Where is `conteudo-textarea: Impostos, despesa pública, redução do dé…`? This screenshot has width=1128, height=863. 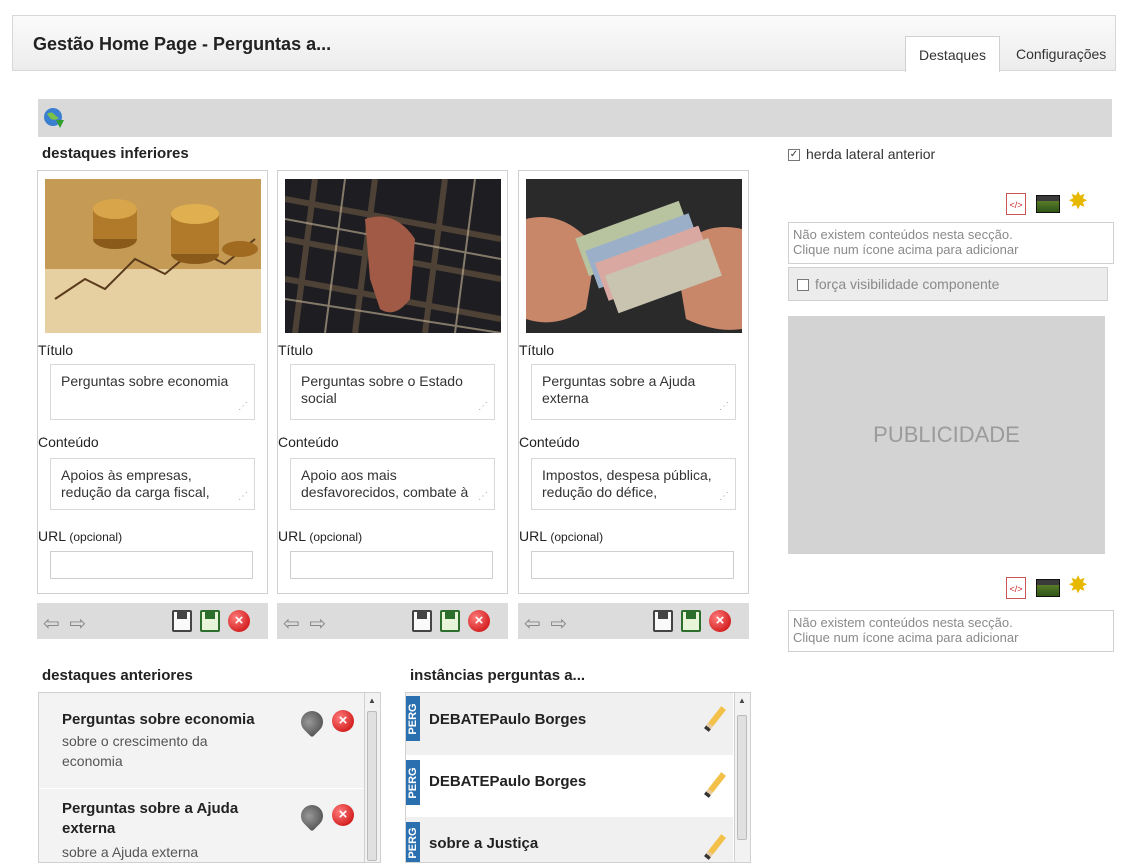 conteudo-textarea: Impostos, despesa pública, redução do dé… is located at coordinates (633, 484).